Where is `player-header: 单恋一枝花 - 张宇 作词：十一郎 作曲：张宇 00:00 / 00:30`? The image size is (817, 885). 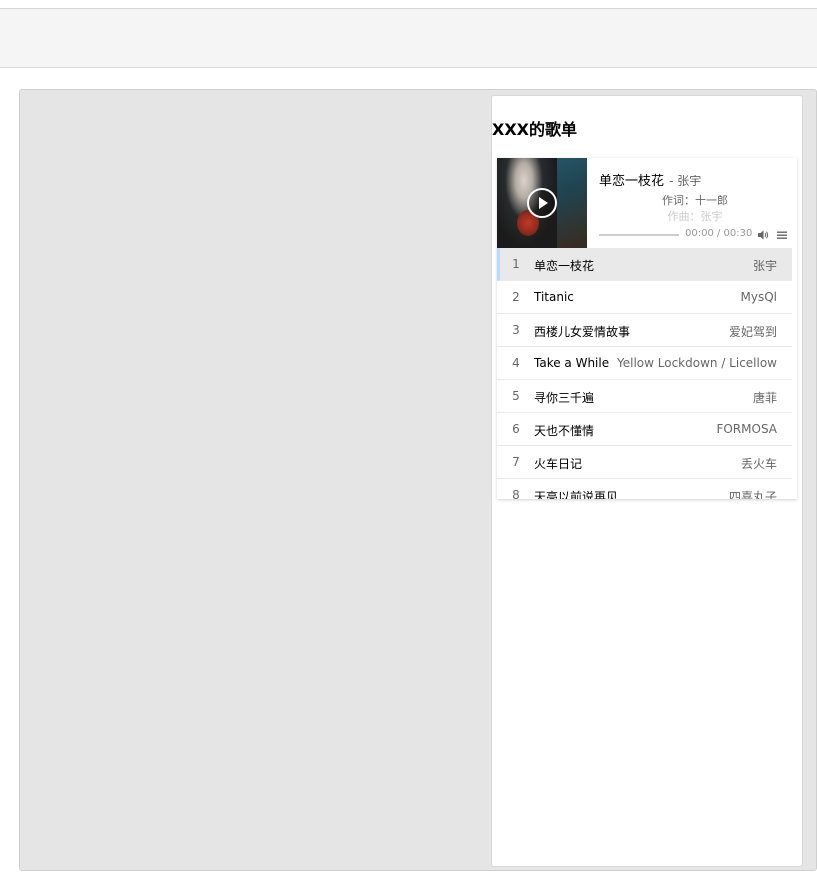 player-header: 单恋一枝花 - 张宇 作词：十一郎 作曲：张宇 00:00 / 00:30 is located at coordinates (647, 203).